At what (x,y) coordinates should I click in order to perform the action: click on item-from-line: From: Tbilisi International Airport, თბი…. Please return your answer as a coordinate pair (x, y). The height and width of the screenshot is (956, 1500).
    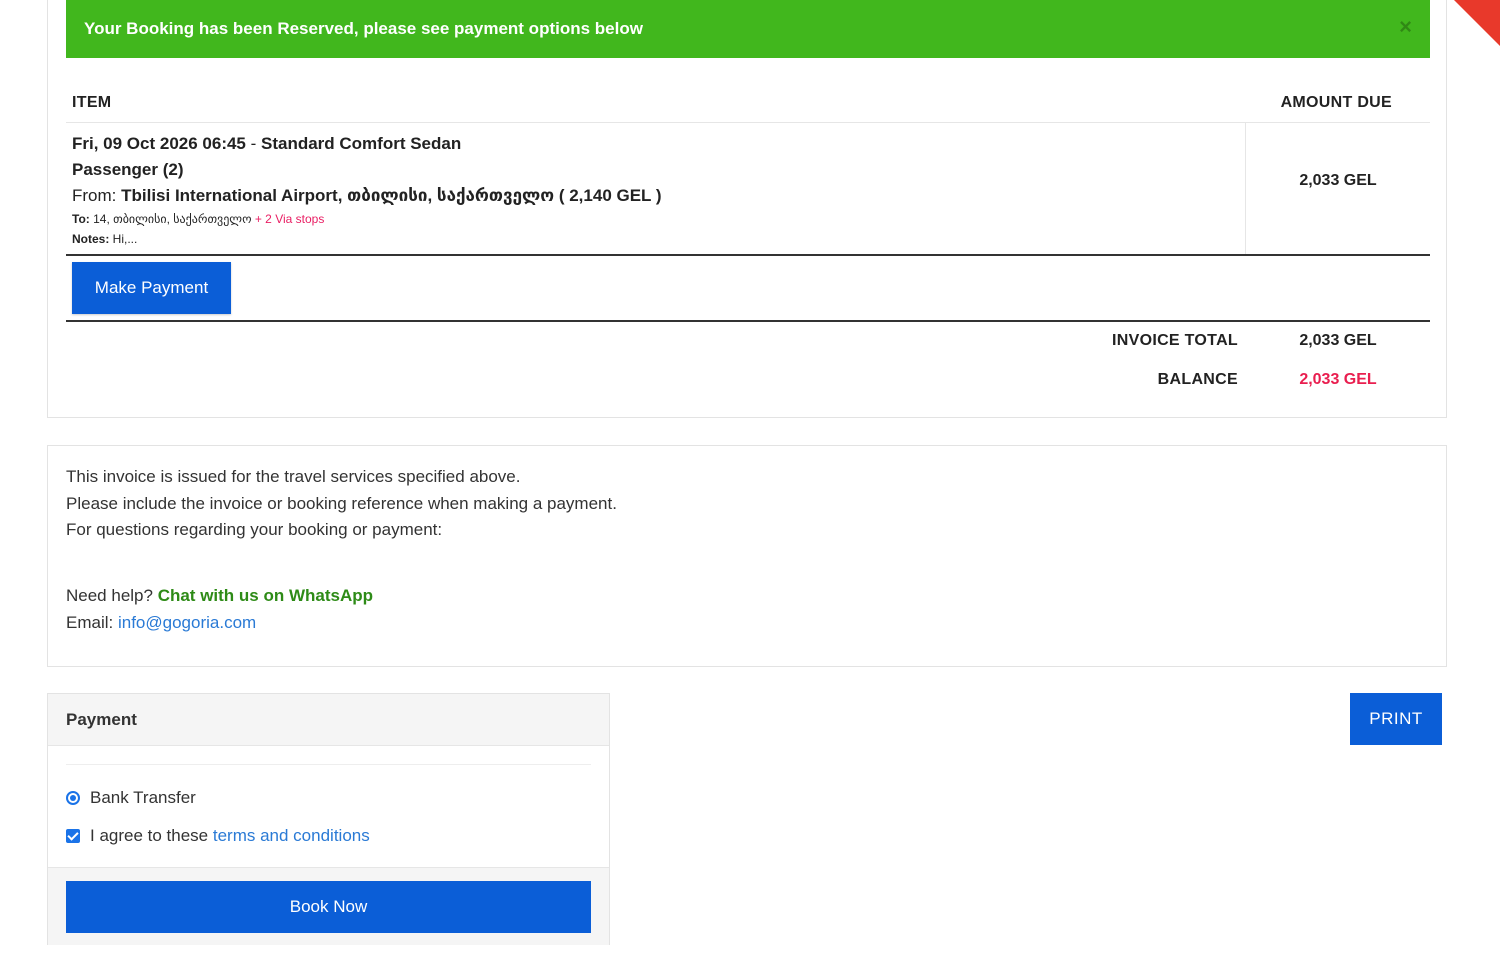
    Looking at the image, I should click on (652, 196).